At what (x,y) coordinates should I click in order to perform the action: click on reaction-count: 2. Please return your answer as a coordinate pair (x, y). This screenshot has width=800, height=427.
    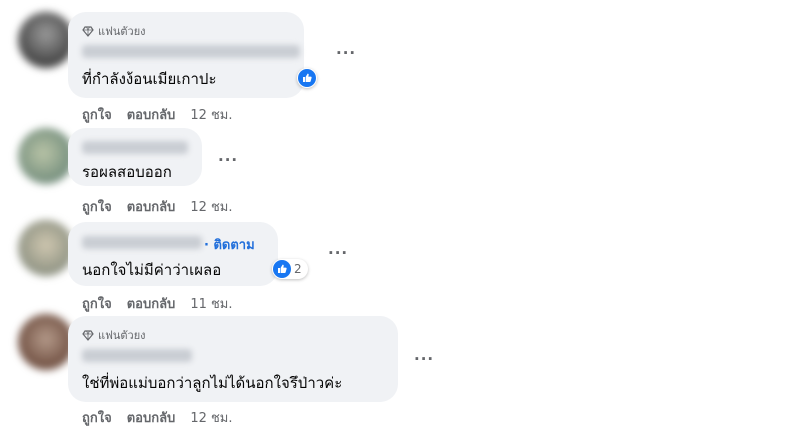
    Looking at the image, I should click on (298, 269).